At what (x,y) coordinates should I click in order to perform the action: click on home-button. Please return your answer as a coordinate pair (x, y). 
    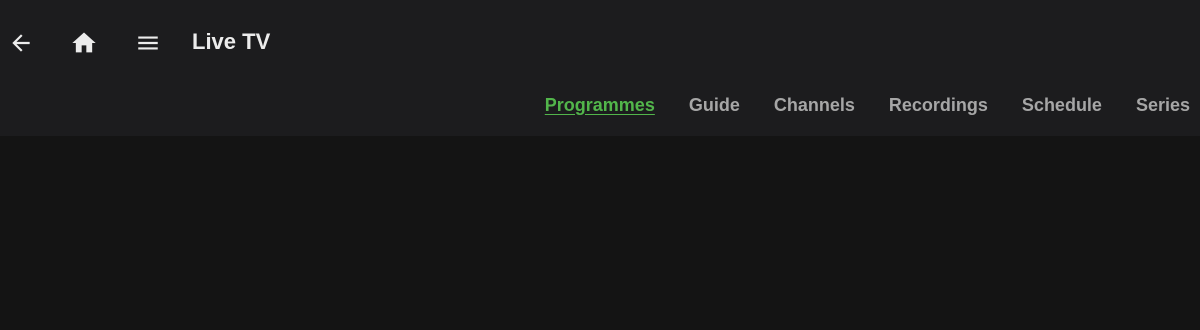
    Looking at the image, I should click on (84, 43).